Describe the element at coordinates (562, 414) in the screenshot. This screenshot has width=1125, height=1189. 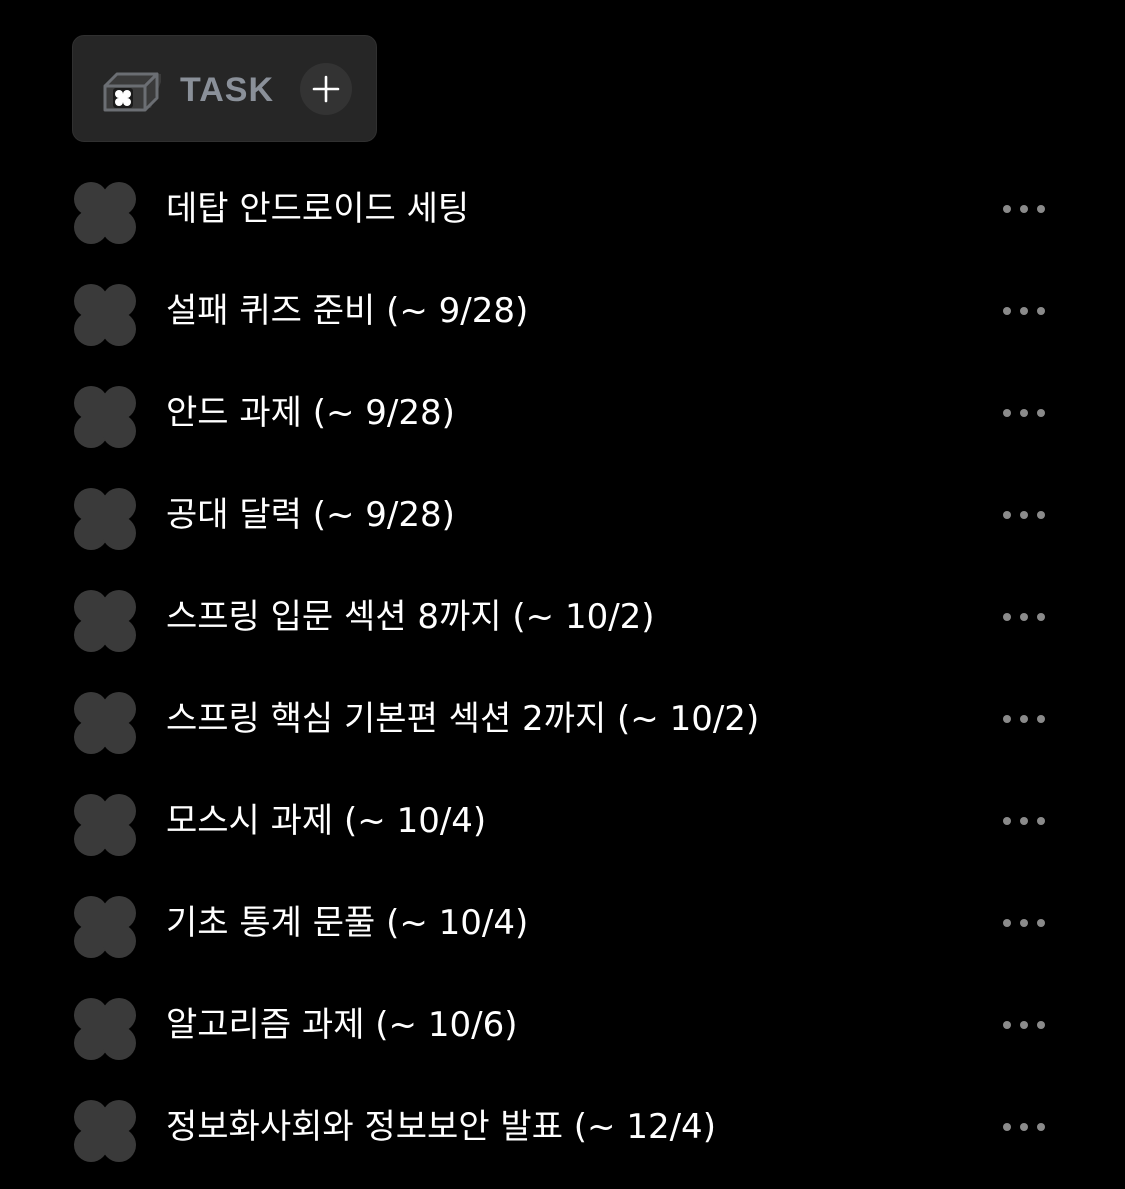
I see `task-row: 안드 과제 (~ 9/28)` at that location.